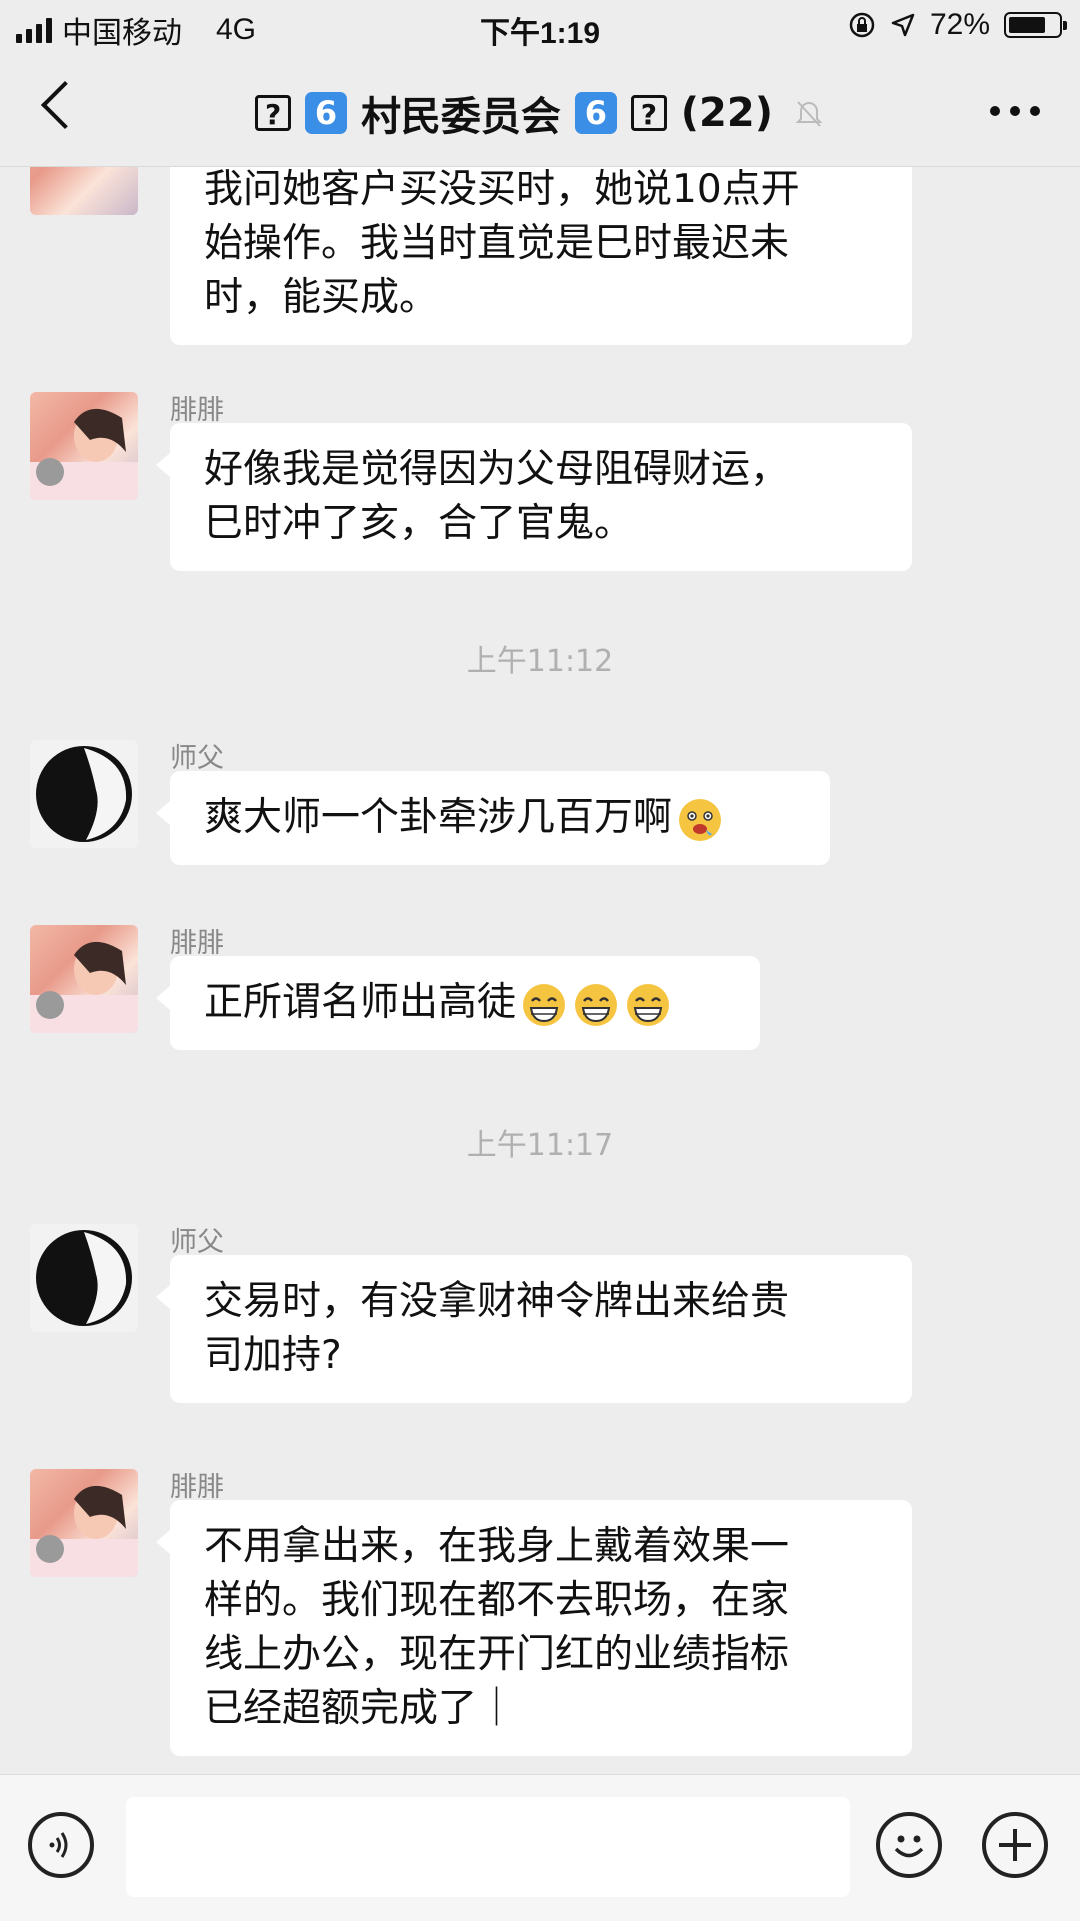 The height and width of the screenshot is (1921, 1080). What do you see at coordinates (460, 117) in the screenshot?
I see `group-name: 村民委员会` at bounding box center [460, 117].